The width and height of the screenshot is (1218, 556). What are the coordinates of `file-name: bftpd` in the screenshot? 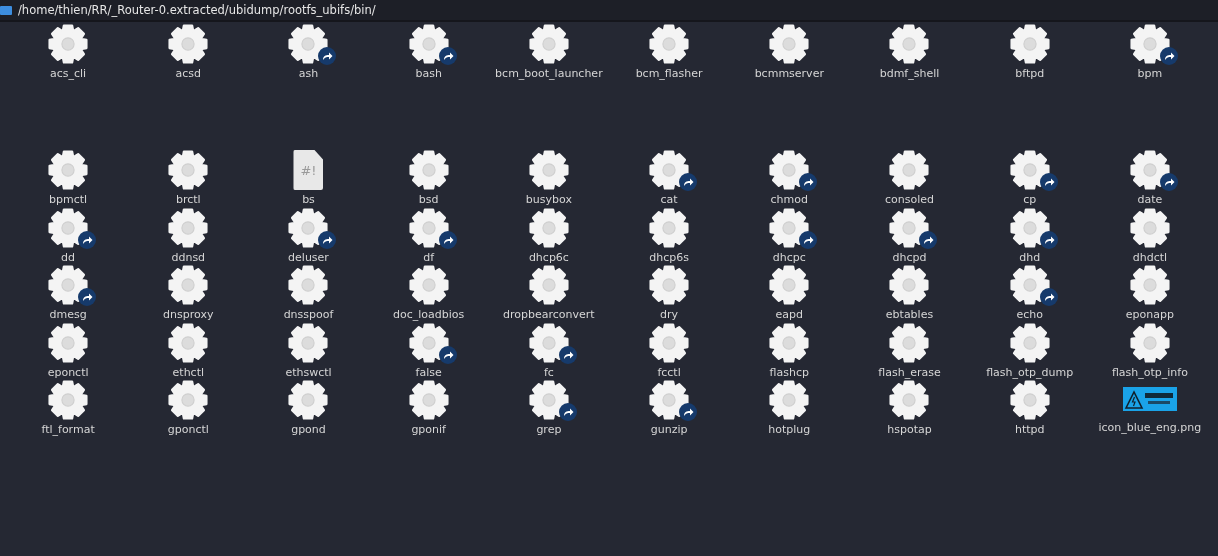 It's located at (1030, 74).